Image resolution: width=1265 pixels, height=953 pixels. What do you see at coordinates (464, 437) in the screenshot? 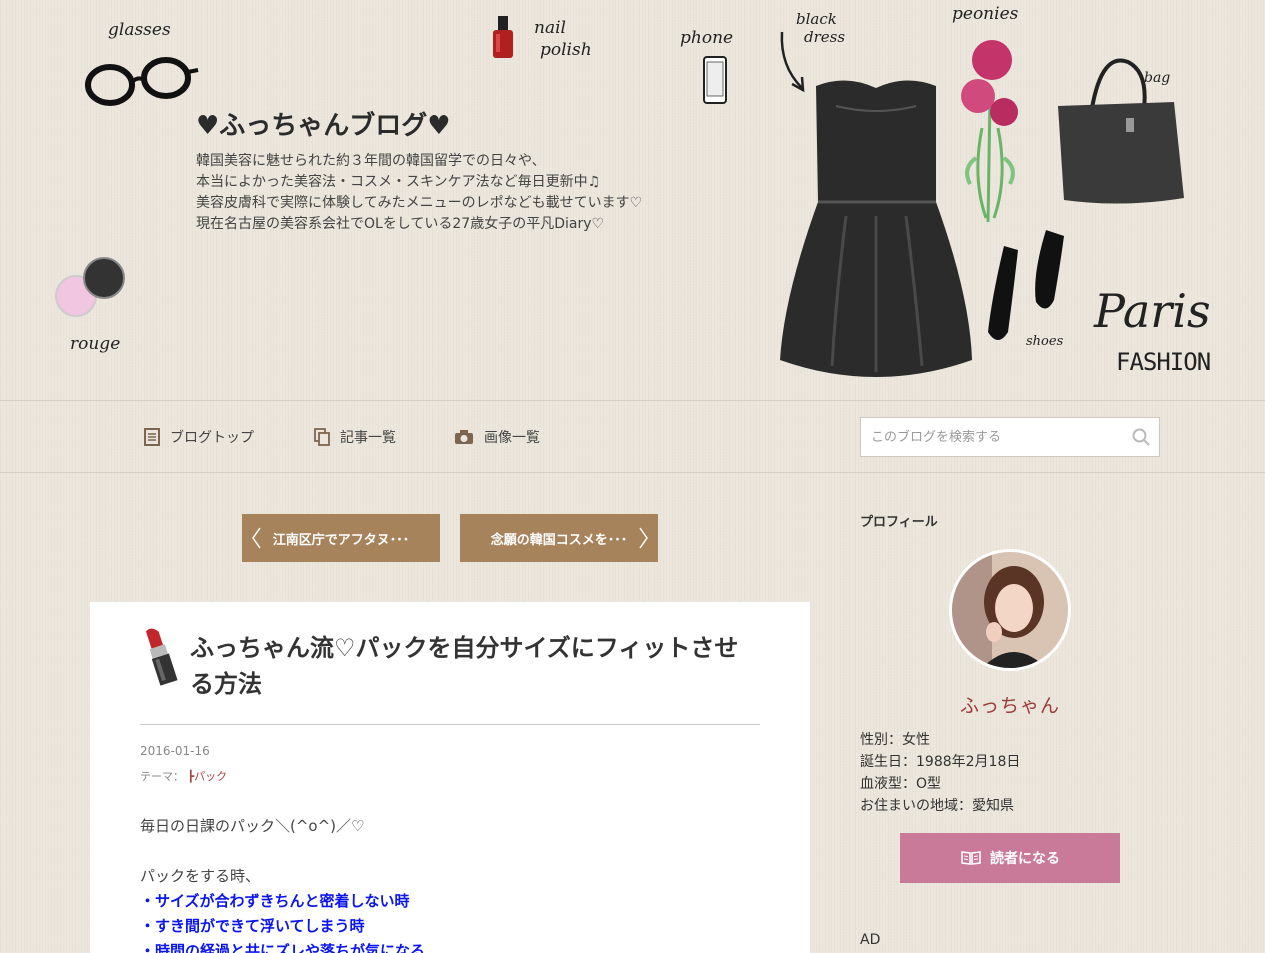
I see `camera-icon` at bounding box center [464, 437].